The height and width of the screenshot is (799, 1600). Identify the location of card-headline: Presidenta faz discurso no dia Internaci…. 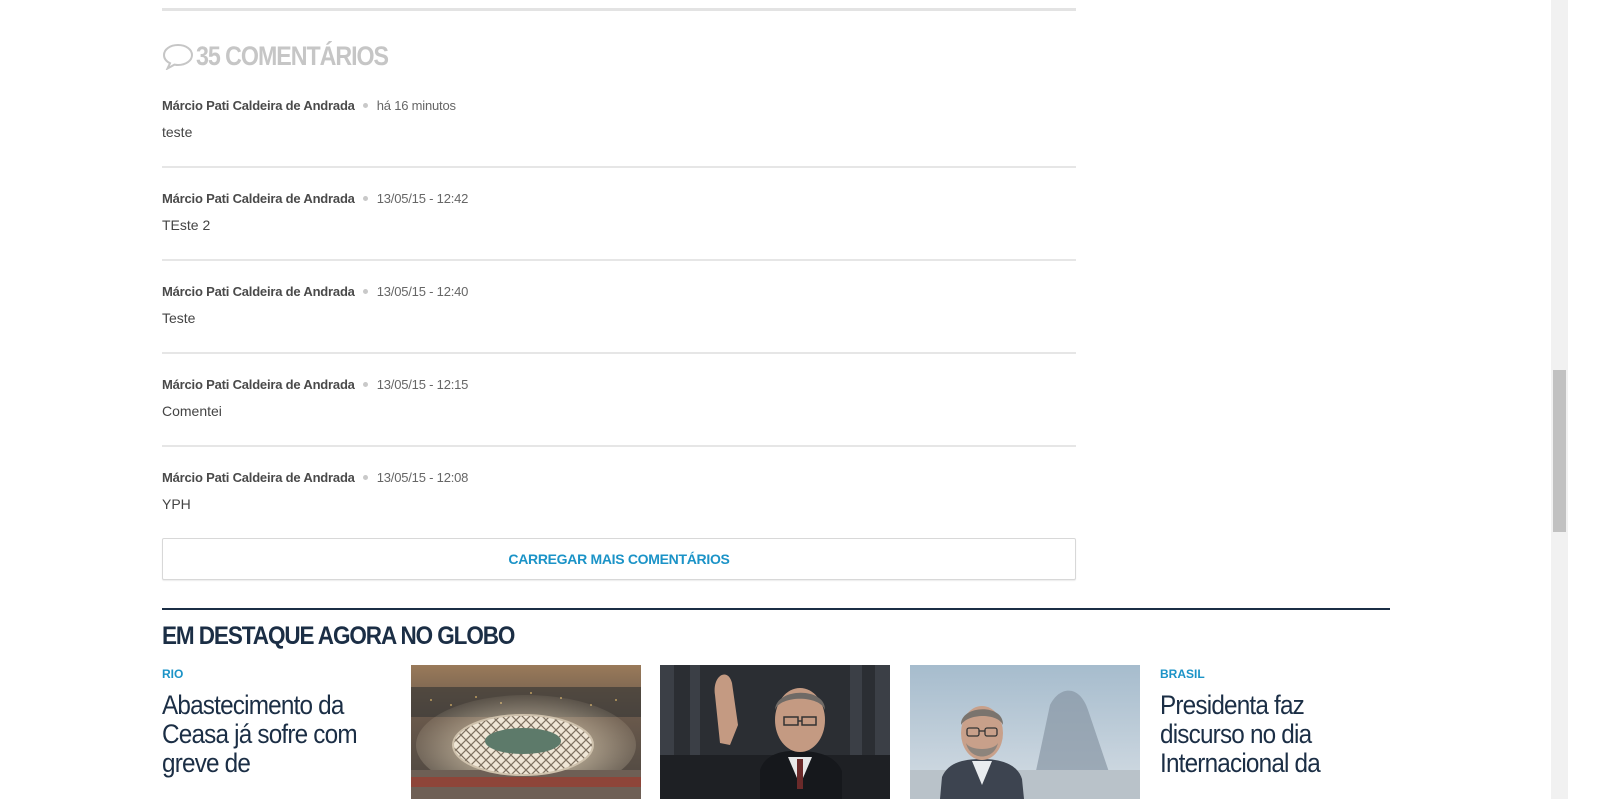
(1240, 734).